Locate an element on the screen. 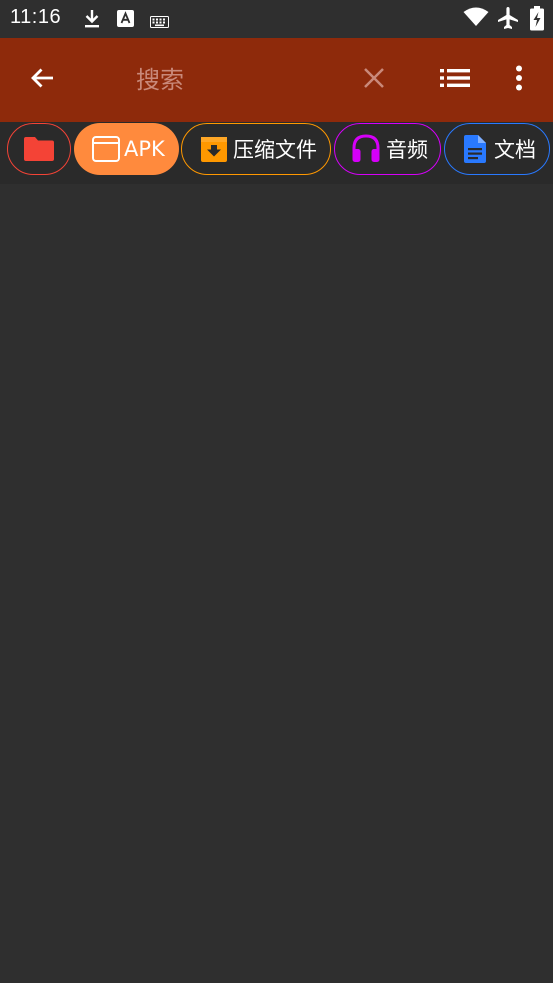 This screenshot has width=553, height=983. filter-chip-label: 音频 is located at coordinates (407, 150).